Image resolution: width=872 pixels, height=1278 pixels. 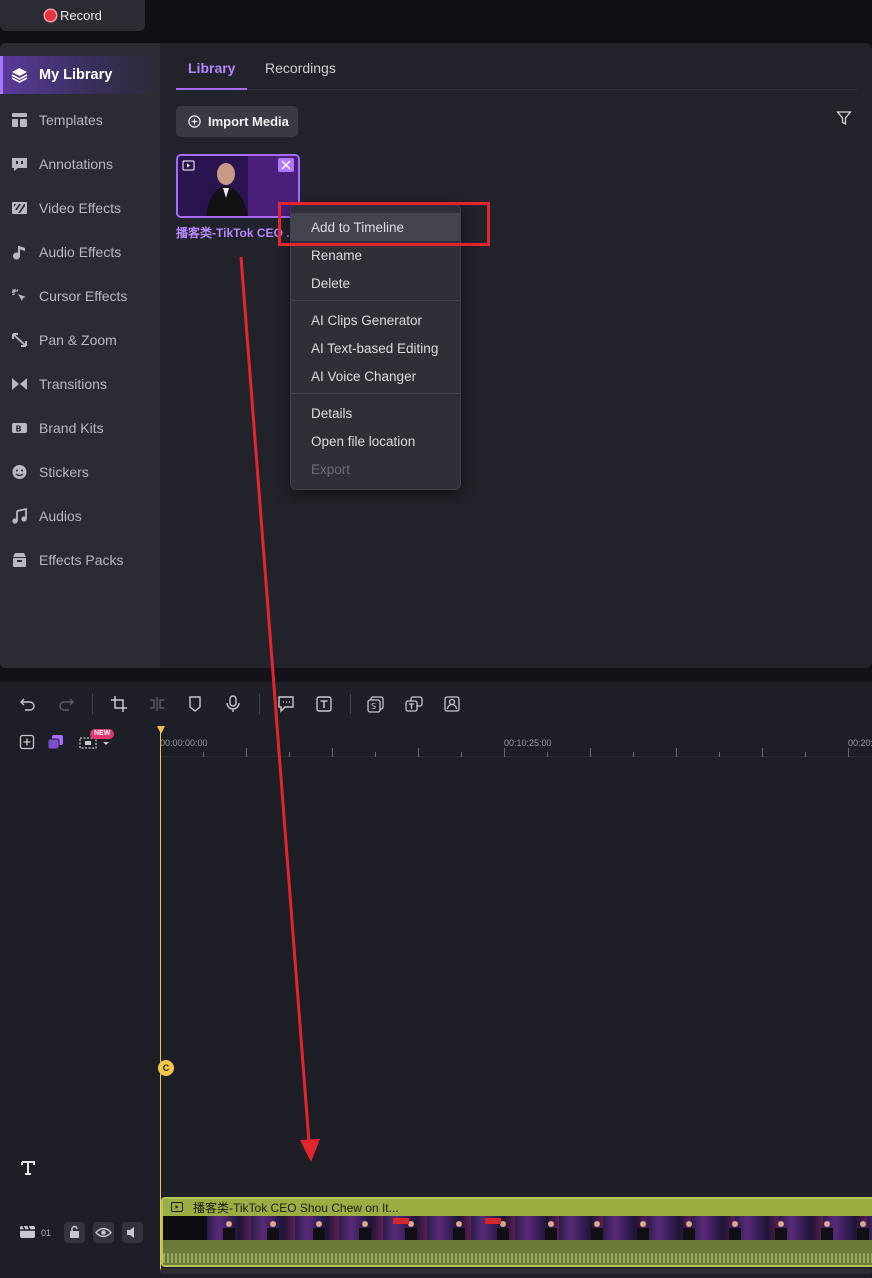 I want to click on playhead-handle, so click(x=161, y=730).